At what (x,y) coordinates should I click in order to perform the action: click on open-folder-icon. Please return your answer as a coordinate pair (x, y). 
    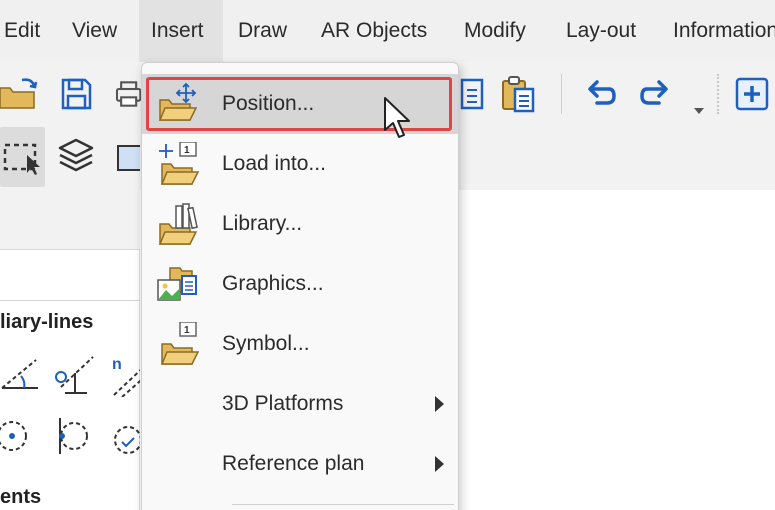
    Looking at the image, I should click on (20, 94).